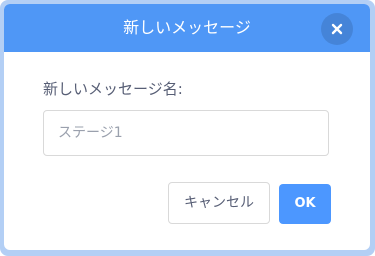 The height and width of the screenshot is (256, 375). I want to click on message-name-label: 新しいメッセージ名:, so click(113, 89).